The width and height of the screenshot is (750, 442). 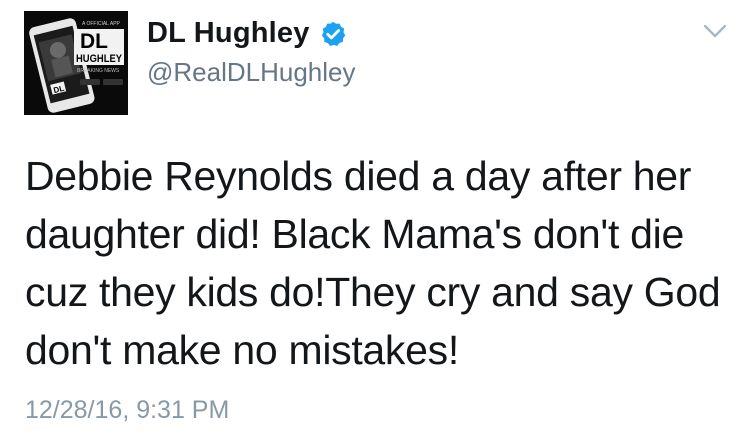 I want to click on tweet-timestamp: 12/28/16, 9:31 PM, so click(x=127, y=410).